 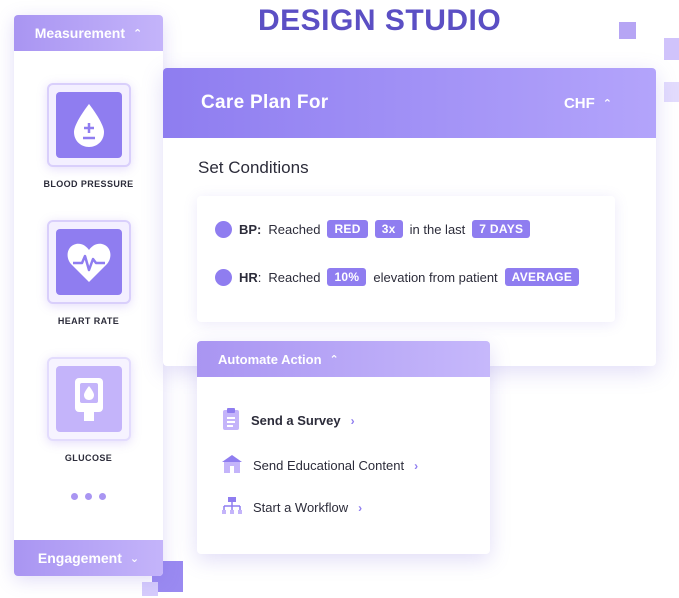 I want to click on measurement-toggle: Measurement ⌃, so click(x=88, y=33).